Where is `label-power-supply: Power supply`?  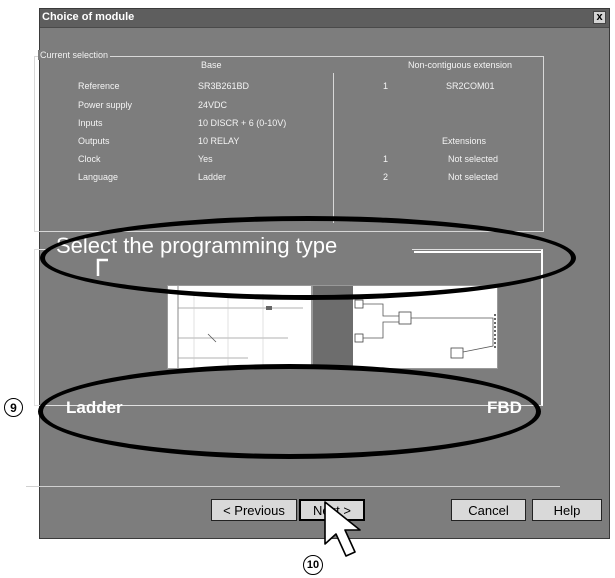
label-power-supply: Power supply is located at coordinates (105, 105).